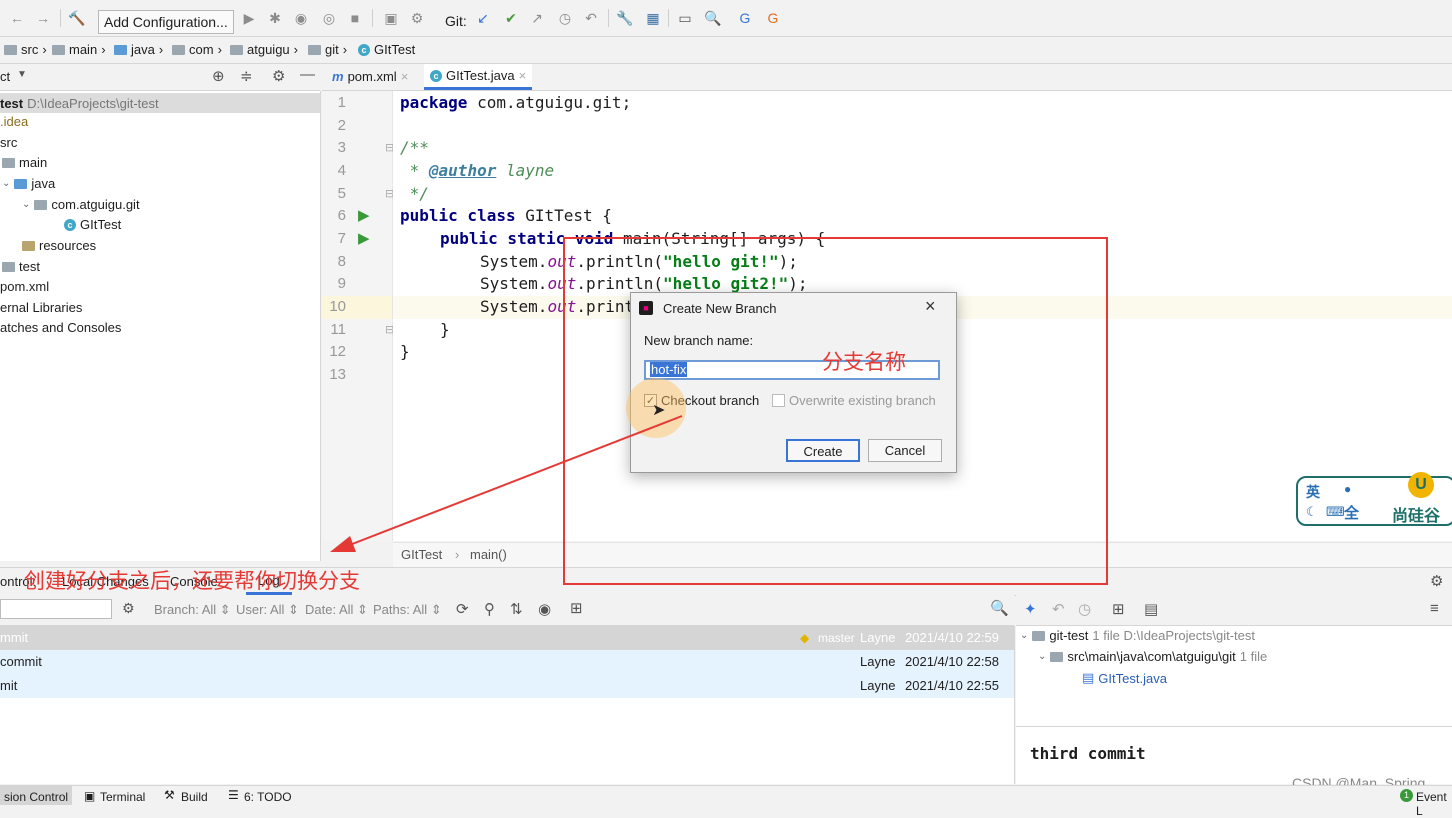  What do you see at coordinates (14, 121) in the screenshot?
I see `tree-node-idea: .idea` at bounding box center [14, 121].